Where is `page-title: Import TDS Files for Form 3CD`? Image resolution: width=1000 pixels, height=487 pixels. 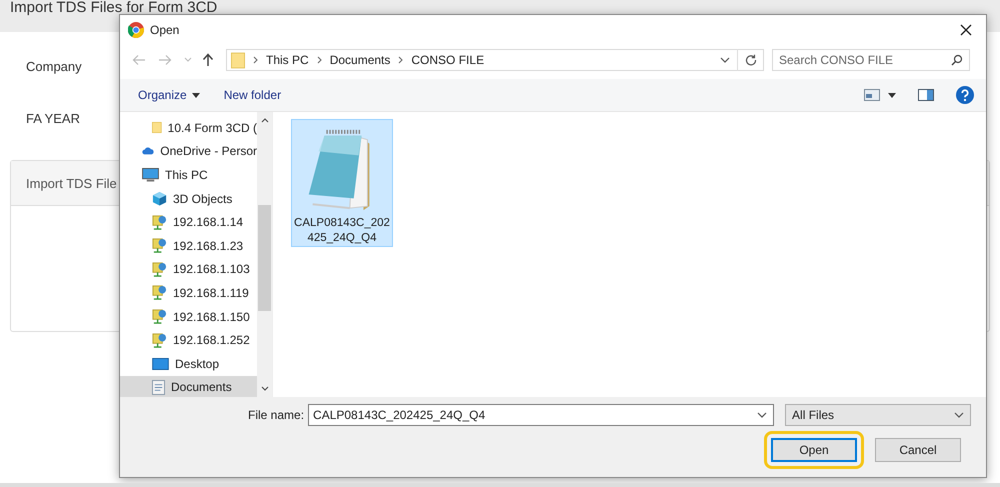 page-title: Import TDS Files for Form 3CD is located at coordinates (114, 8).